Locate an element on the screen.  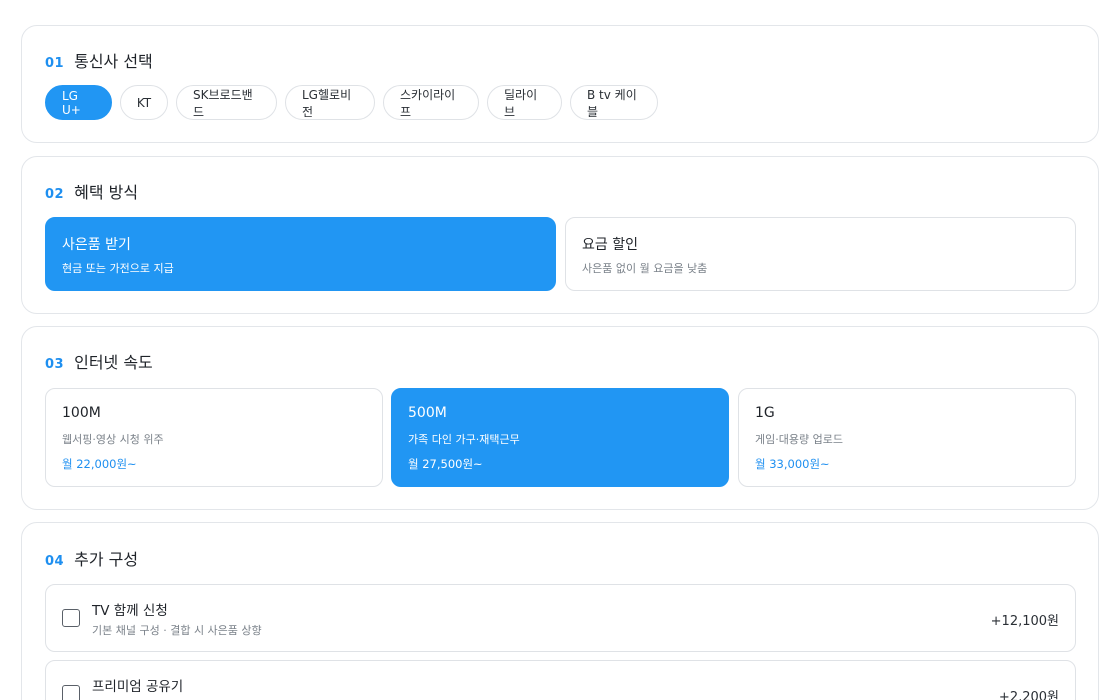
section-label: 혜택 방식 is located at coordinates (106, 192).